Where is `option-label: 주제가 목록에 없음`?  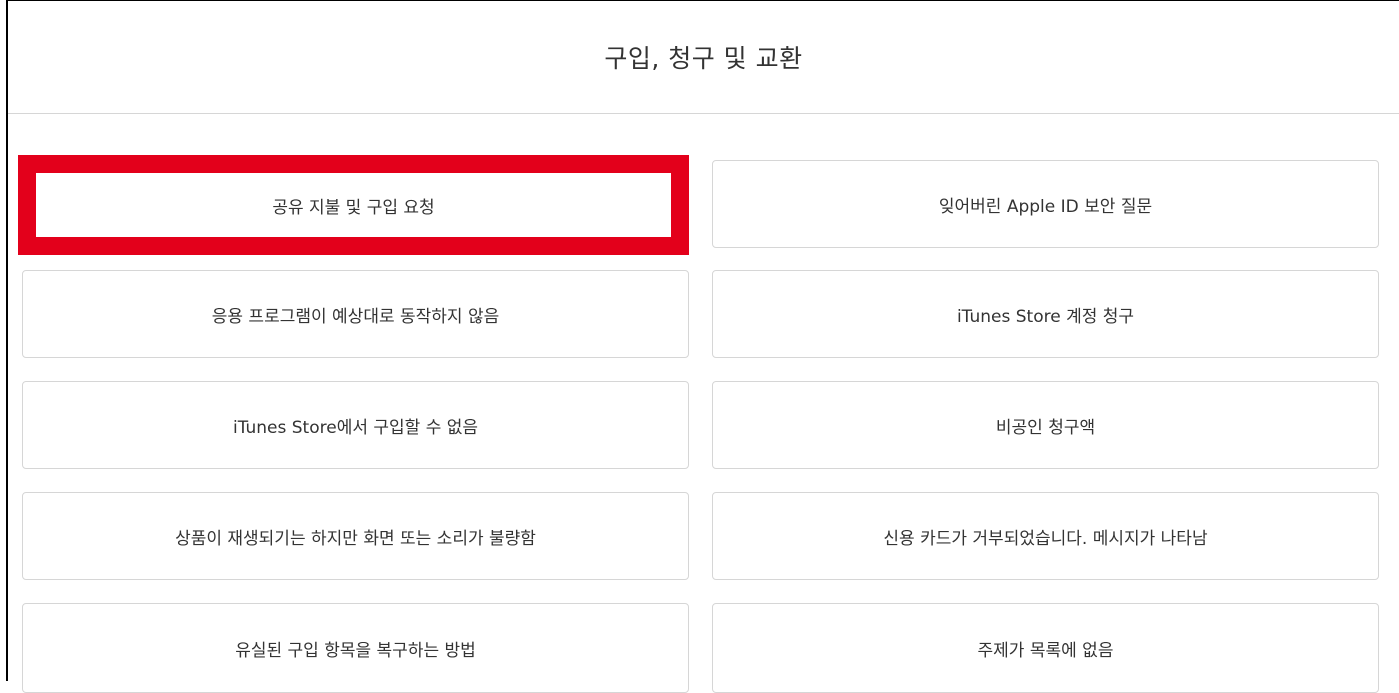 option-label: 주제가 목록에 없음 is located at coordinates (1045, 650).